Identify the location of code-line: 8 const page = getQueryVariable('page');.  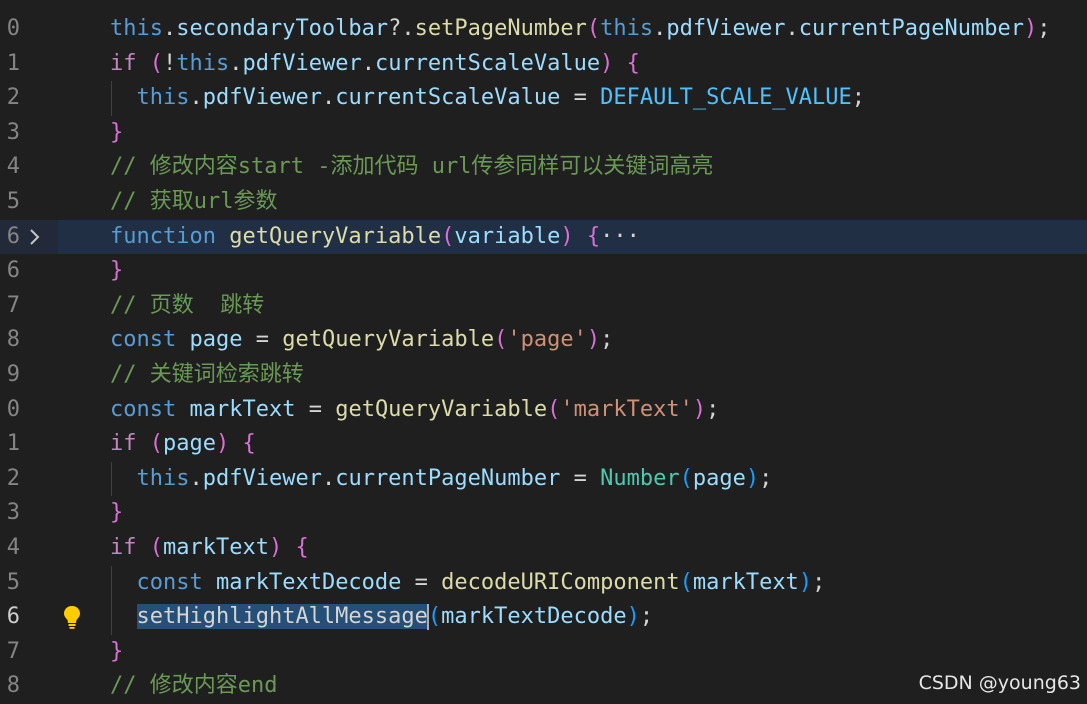
(543, 340).